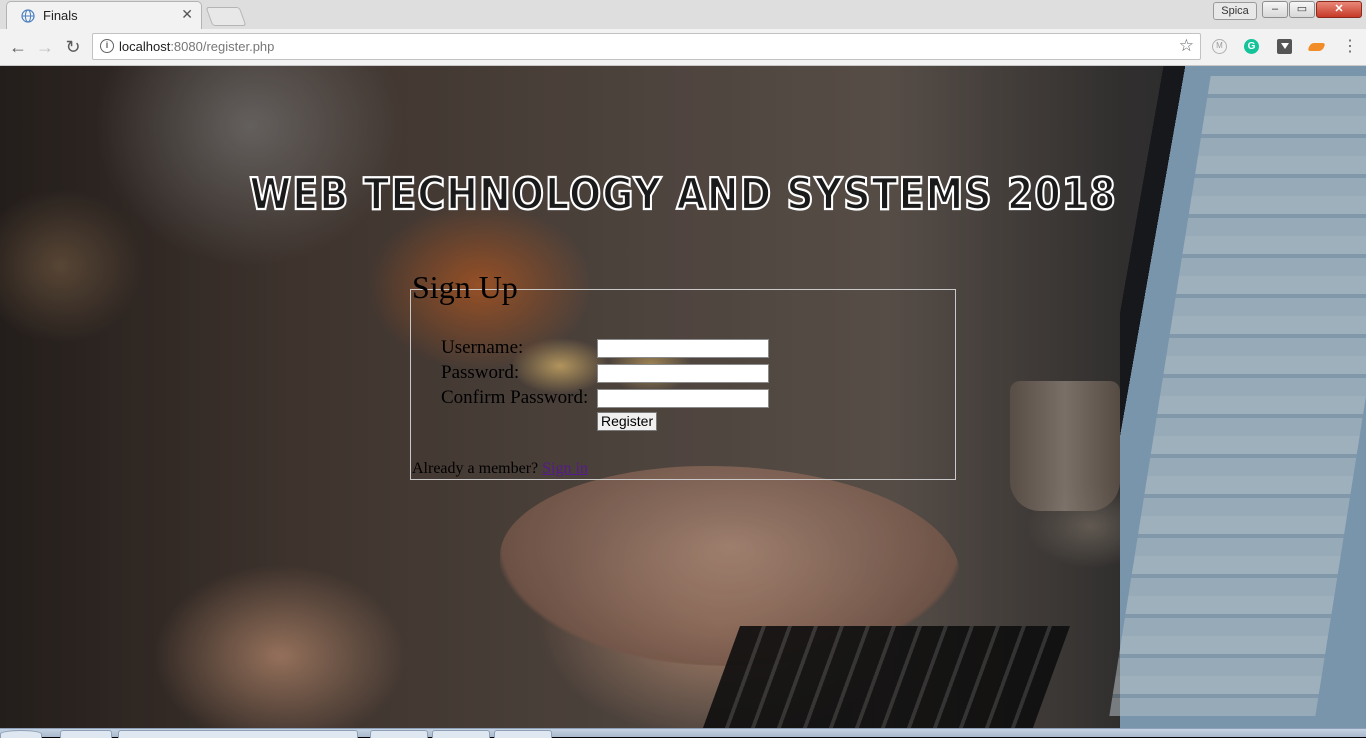 This screenshot has width=1366, height=738. I want to click on back-arrow-icon: ←, so click(18, 47).